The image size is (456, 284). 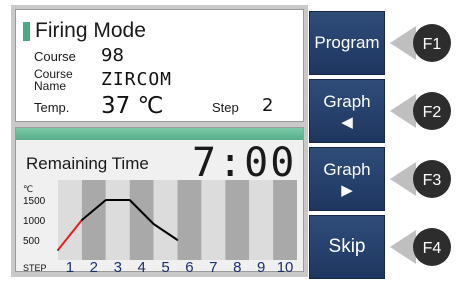 What do you see at coordinates (165, 266) in the screenshot?
I see `step-number-label: 5` at bounding box center [165, 266].